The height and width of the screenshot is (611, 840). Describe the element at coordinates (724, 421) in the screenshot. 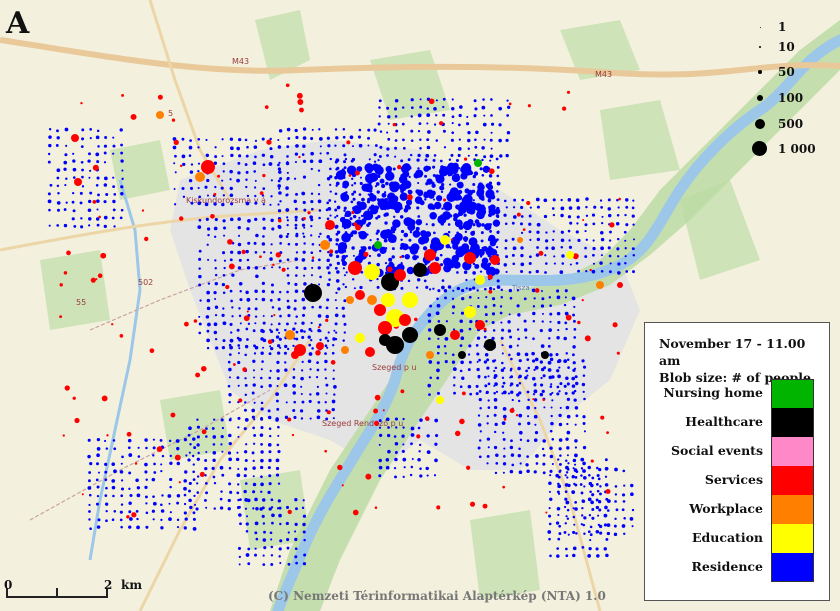

I see `legend-label: Healthcare` at that location.